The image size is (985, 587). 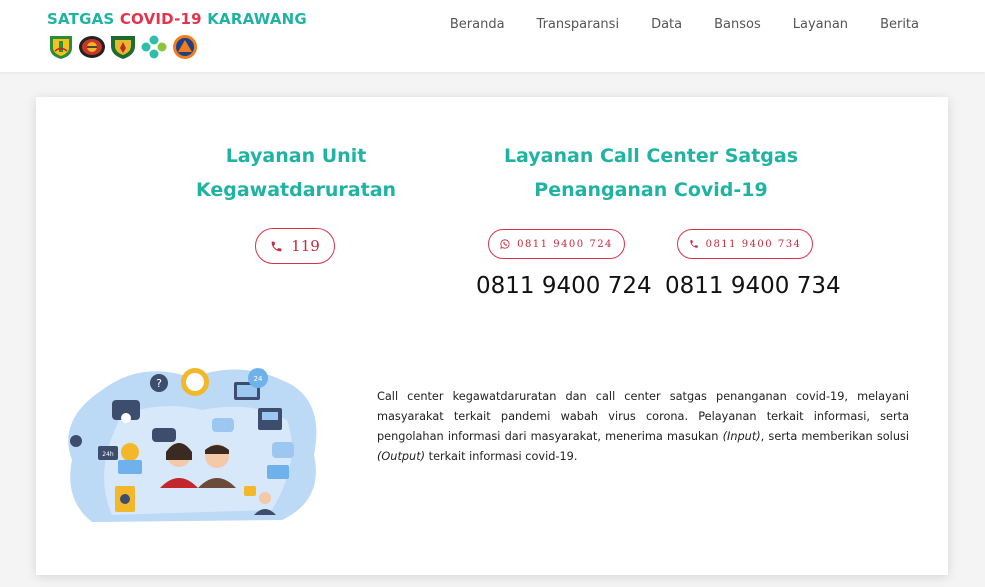 What do you see at coordinates (899, 24) in the screenshot?
I see `nav-berita: Berita` at bounding box center [899, 24].